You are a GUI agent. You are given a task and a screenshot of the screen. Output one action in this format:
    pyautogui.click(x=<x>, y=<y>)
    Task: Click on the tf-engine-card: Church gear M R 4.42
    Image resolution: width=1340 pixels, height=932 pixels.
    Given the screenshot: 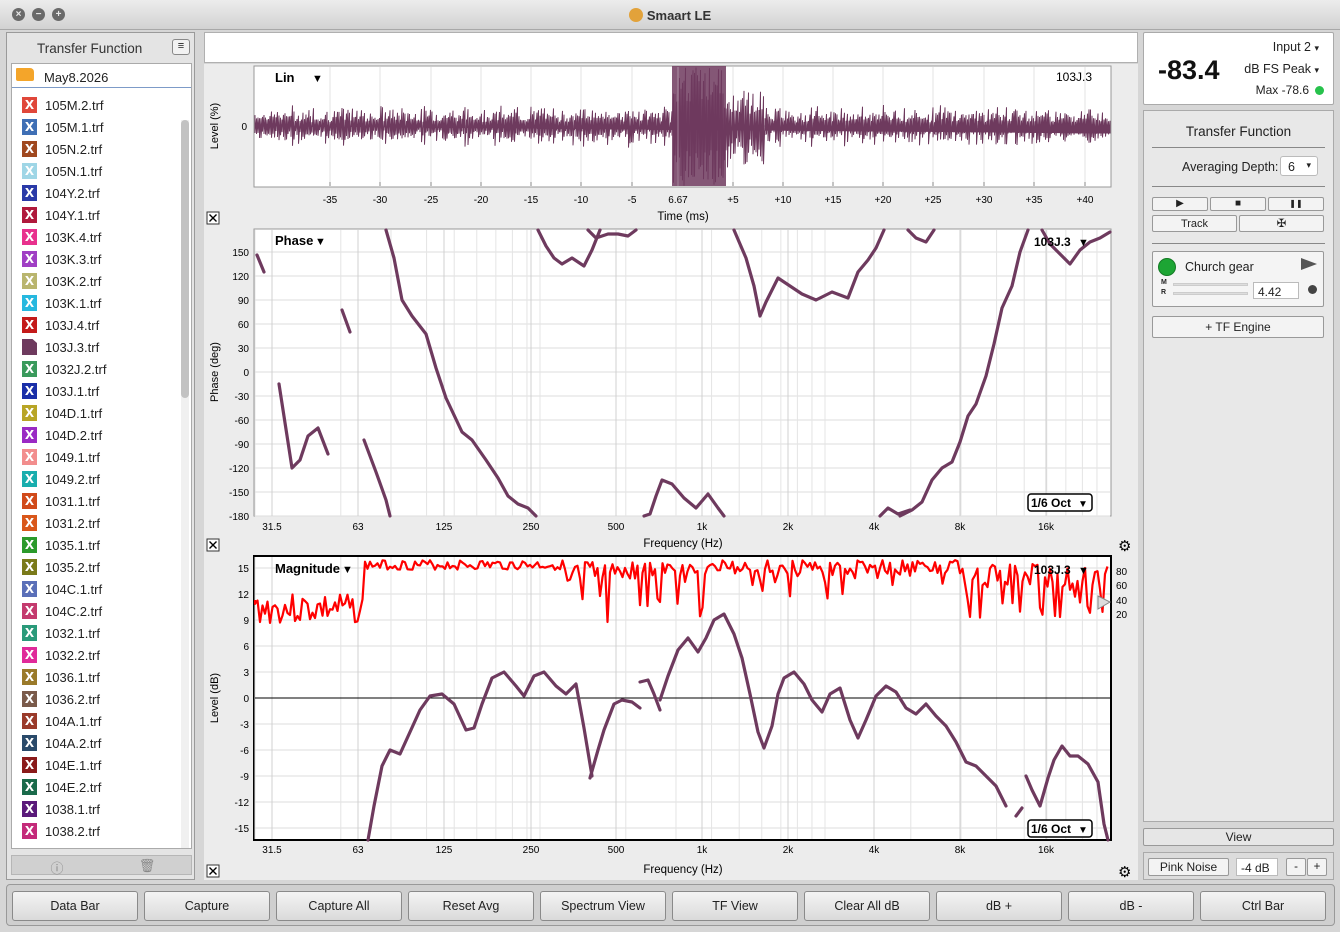 What is the action you would take?
    pyautogui.click(x=1238, y=279)
    